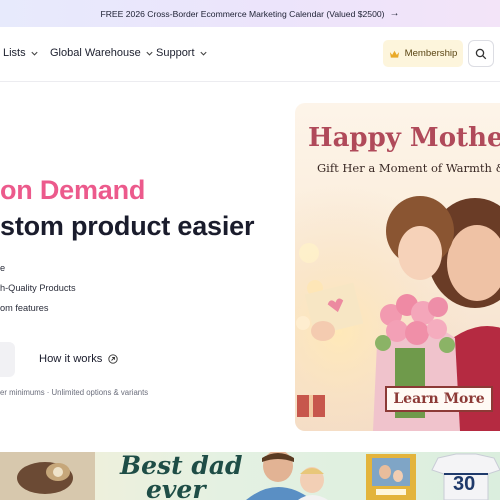  Describe the element at coordinates (394, 13) in the screenshot. I see `arrow-right-icon: →` at that location.